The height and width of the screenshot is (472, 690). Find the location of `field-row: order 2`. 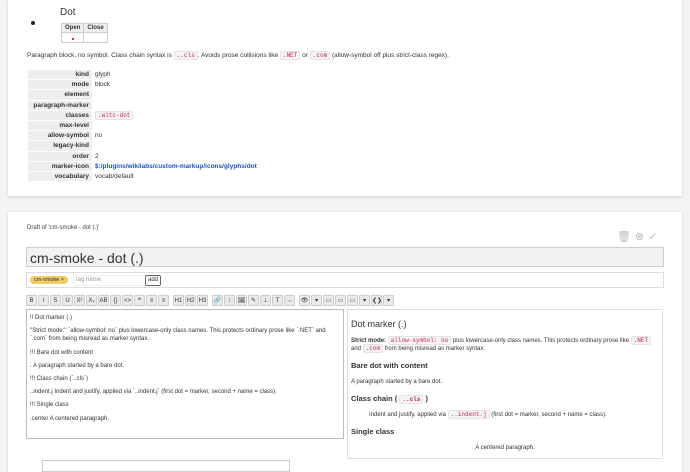

field-row: order 2 is located at coordinates (163, 156).